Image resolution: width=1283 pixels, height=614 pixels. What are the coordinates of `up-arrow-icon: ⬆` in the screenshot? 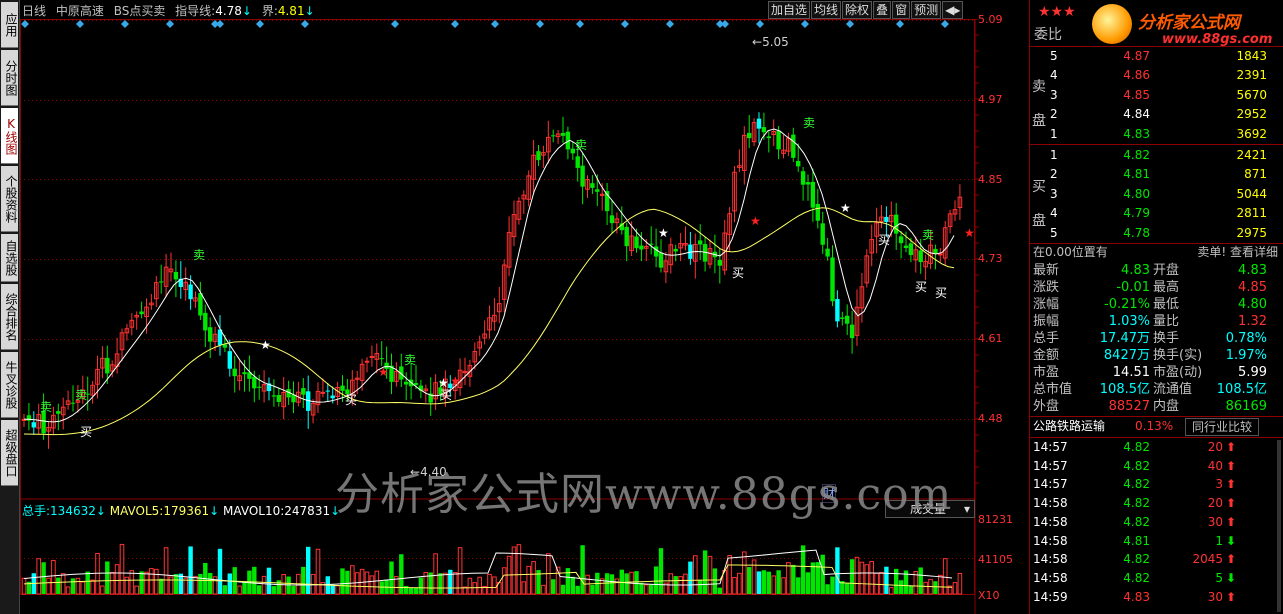 It's located at (1231, 465).